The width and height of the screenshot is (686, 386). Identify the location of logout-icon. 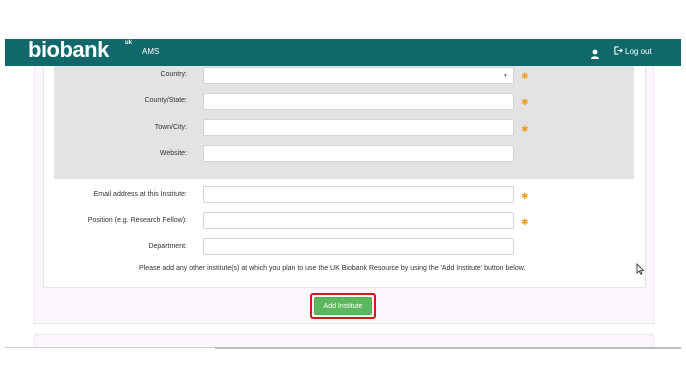
(618, 51).